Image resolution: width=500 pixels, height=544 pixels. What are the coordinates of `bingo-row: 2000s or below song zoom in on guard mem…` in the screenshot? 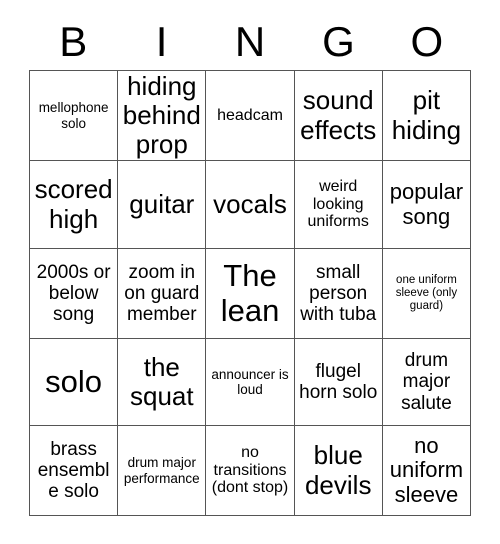 It's located at (251, 294).